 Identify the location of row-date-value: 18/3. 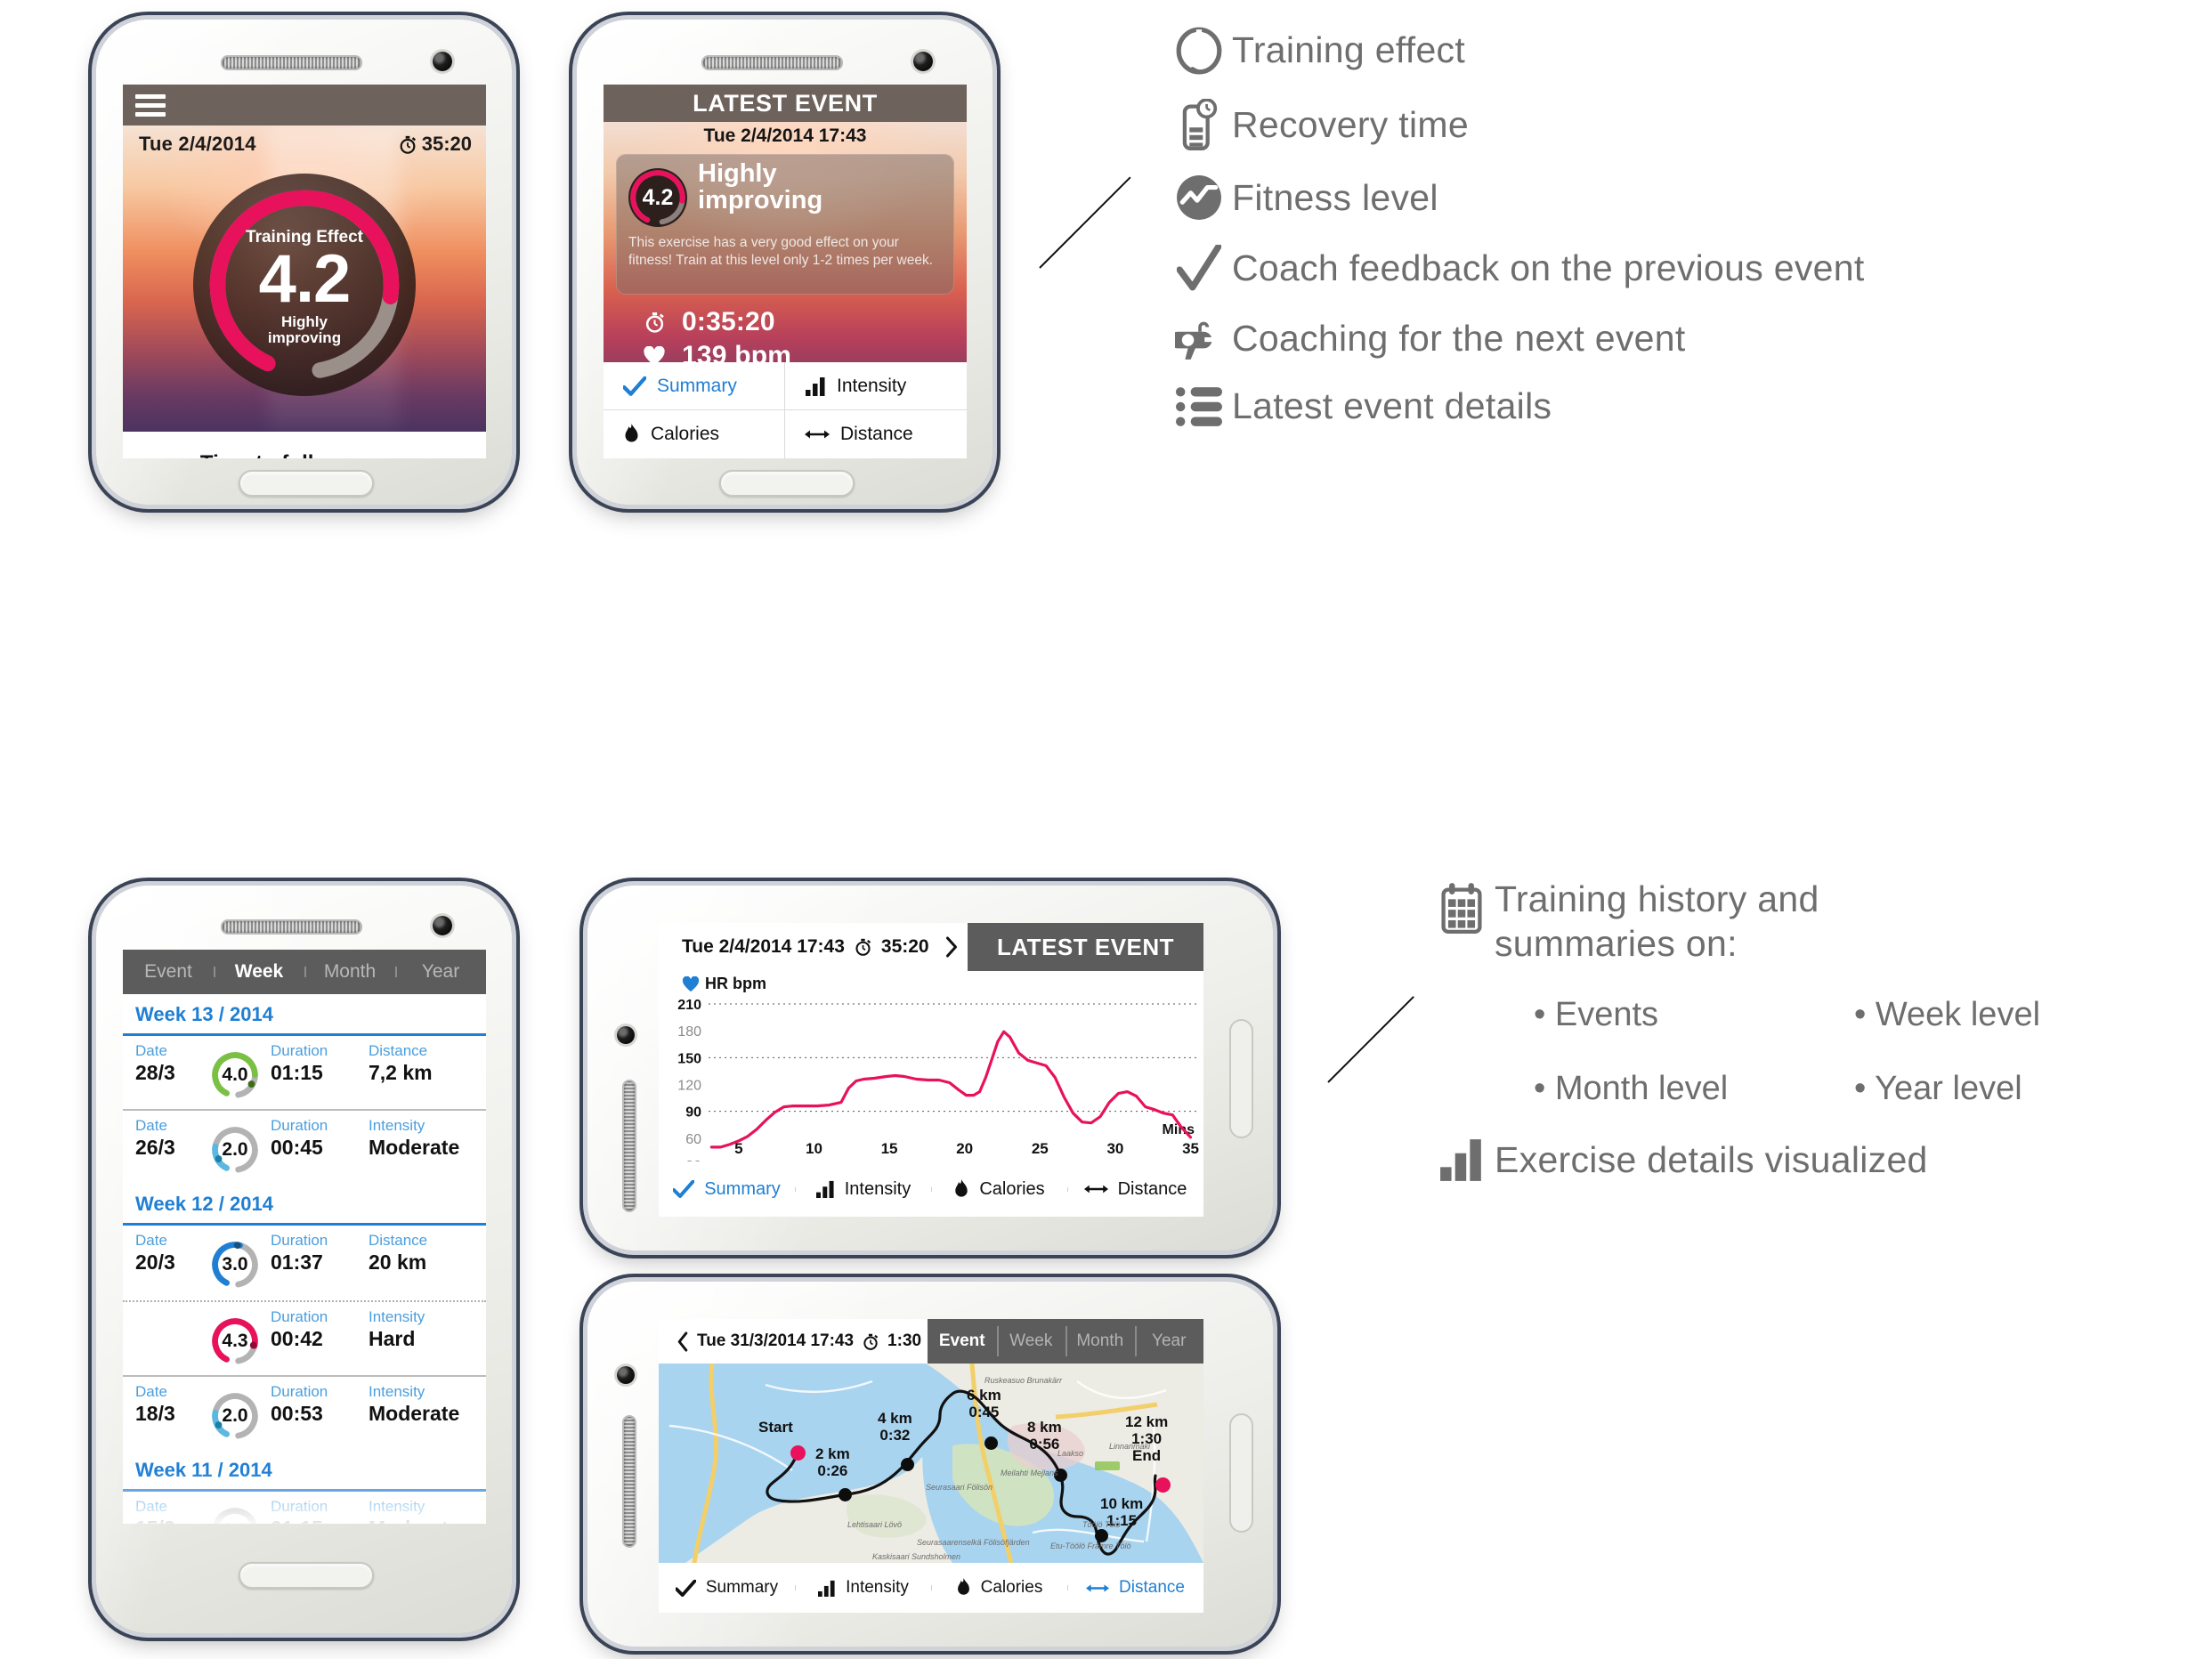
(155, 1413).